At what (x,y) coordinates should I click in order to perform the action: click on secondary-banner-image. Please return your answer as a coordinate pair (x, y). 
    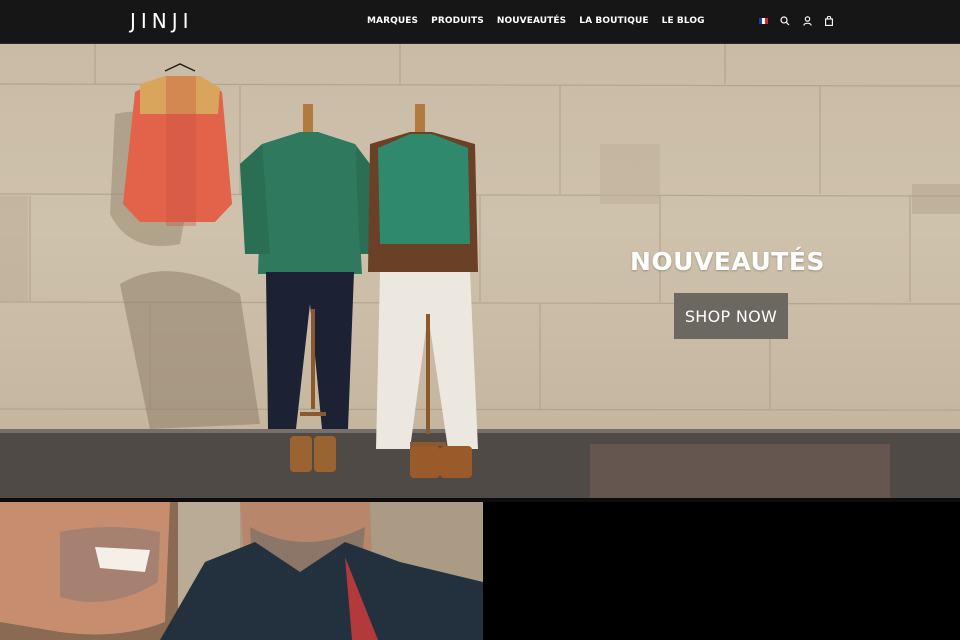
    Looking at the image, I should click on (241, 571).